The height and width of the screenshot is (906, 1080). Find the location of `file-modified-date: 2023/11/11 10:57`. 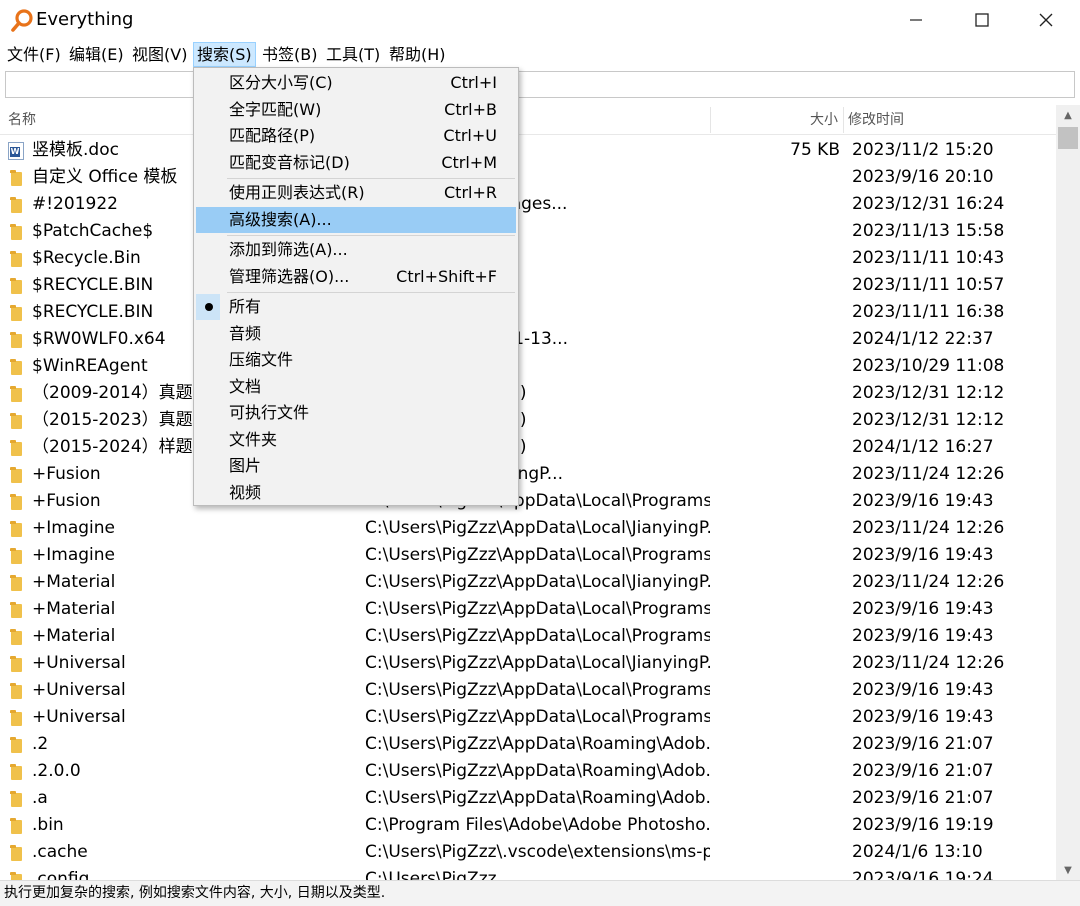

file-modified-date: 2023/11/11 10:57 is located at coordinates (928, 285).